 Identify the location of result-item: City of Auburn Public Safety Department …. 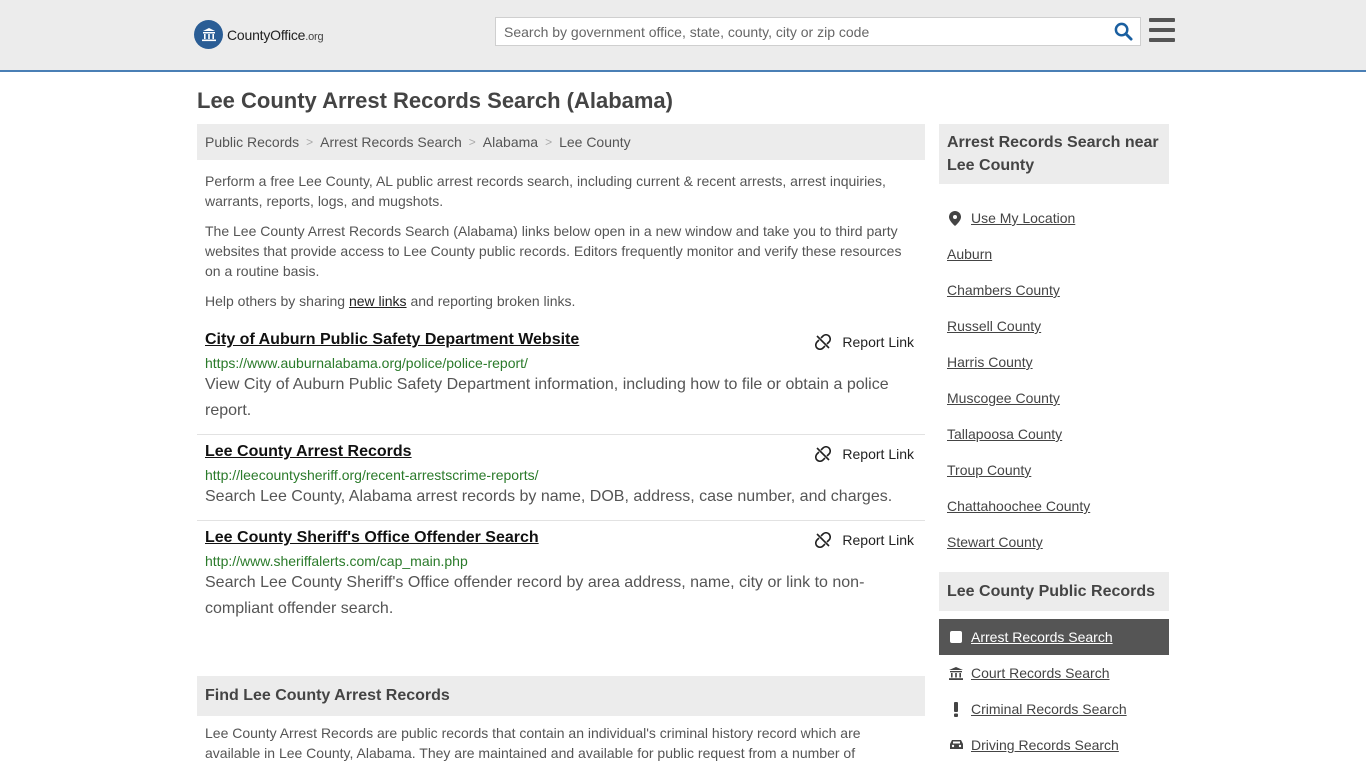
(561, 379).